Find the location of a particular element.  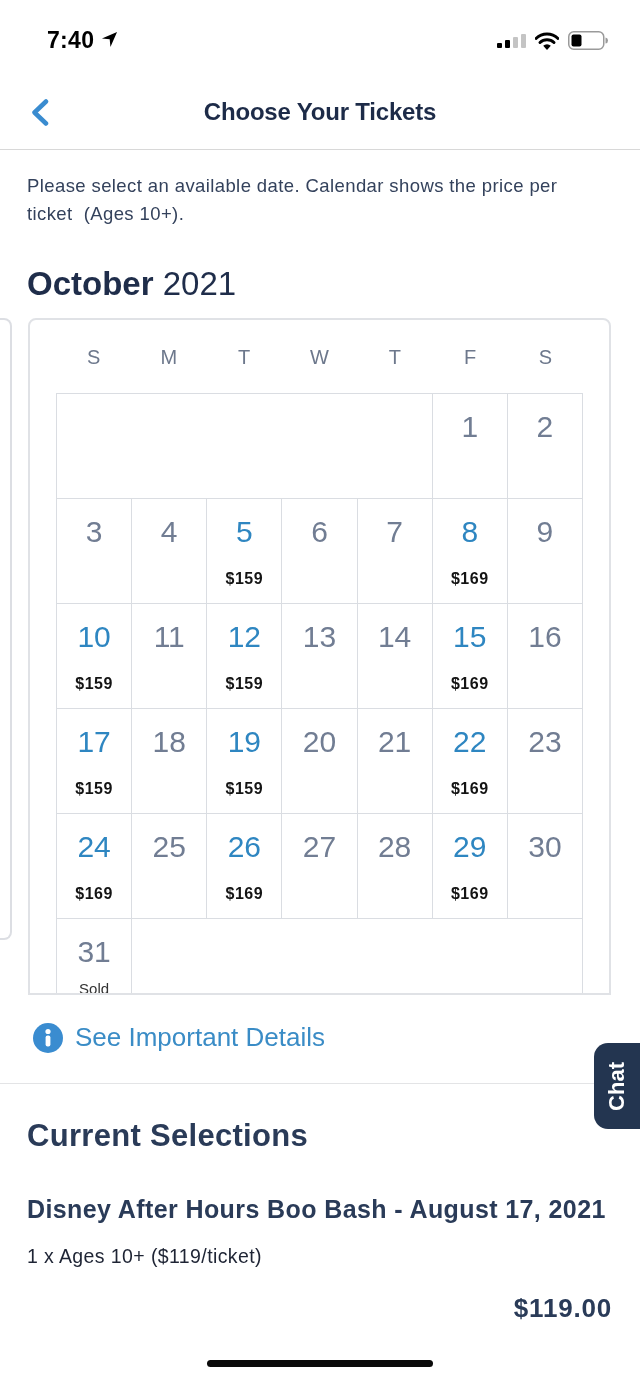

day-cell: 12 $159 is located at coordinates (245, 656).